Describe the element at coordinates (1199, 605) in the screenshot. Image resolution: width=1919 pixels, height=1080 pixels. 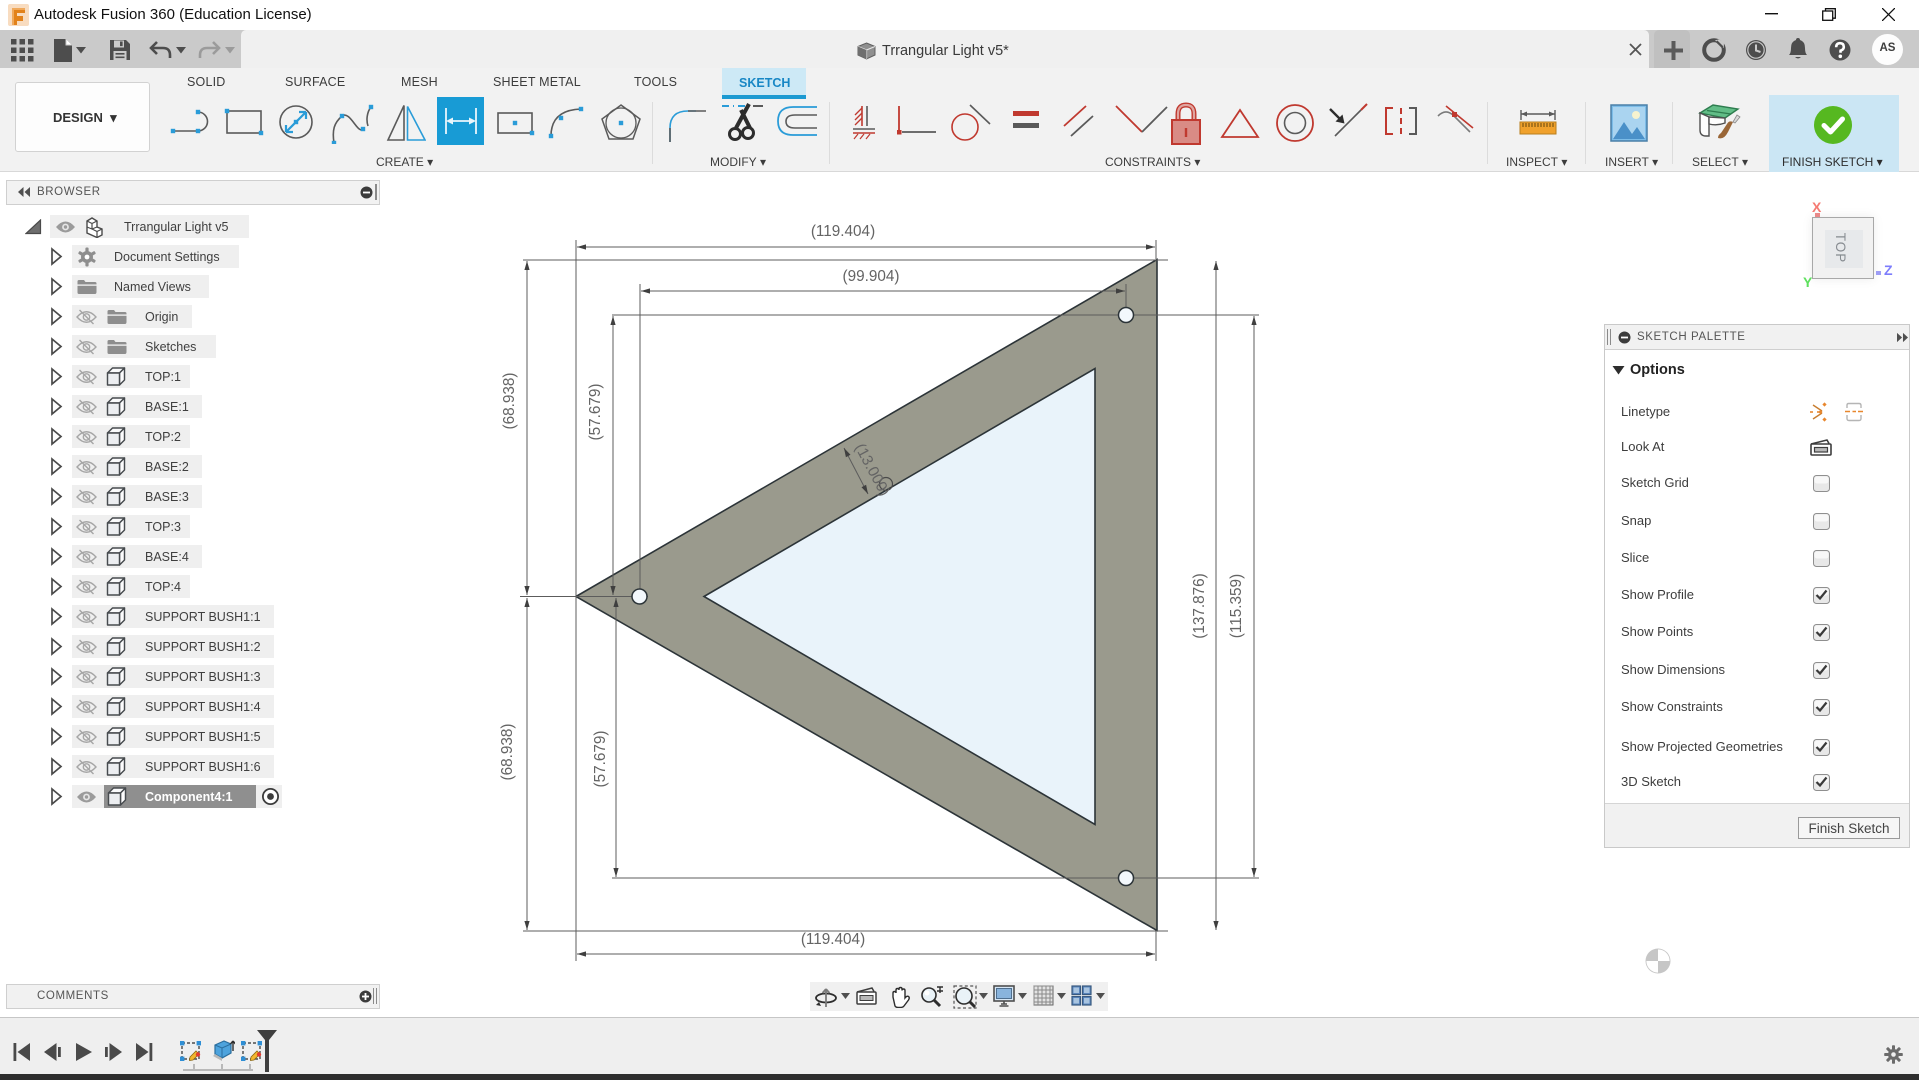
I see `svg-text: (137.876)` at that location.